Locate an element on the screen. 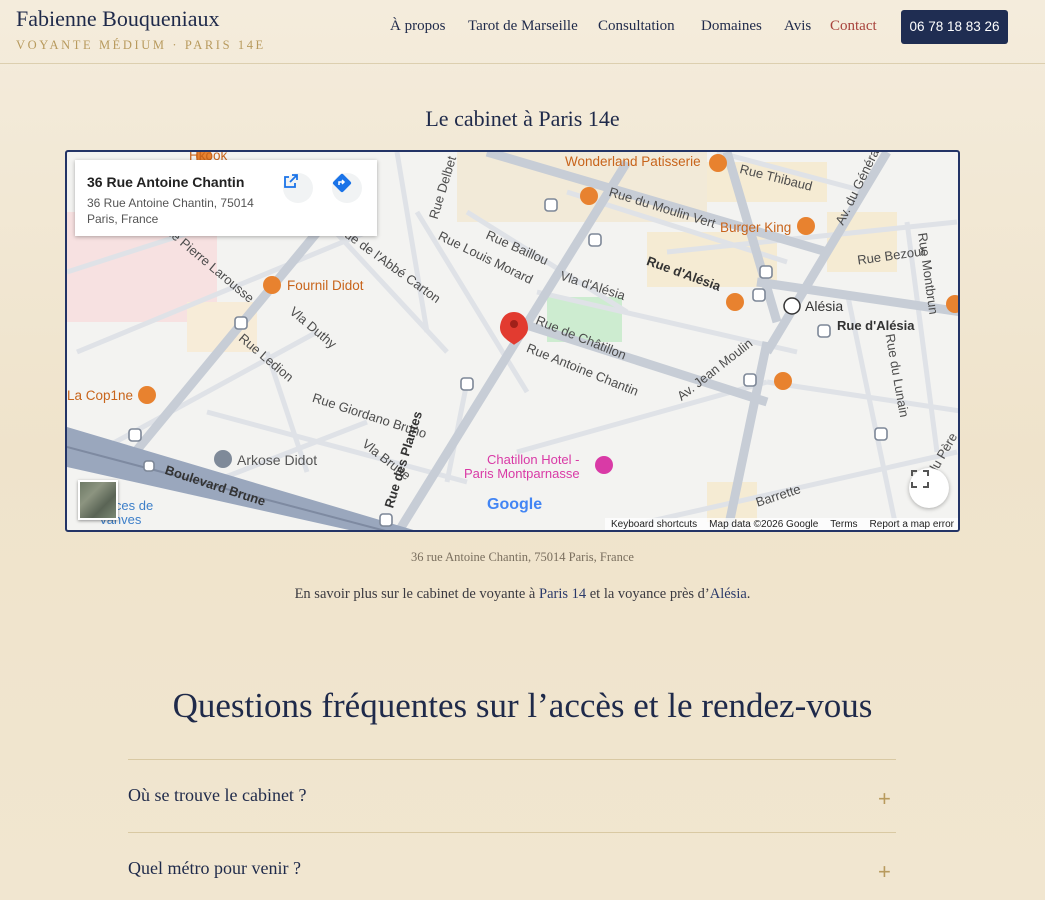 The image size is (1045, 900). faq-question-1: Où se trouve le cabinet ? is located at coordinates (217, 795).